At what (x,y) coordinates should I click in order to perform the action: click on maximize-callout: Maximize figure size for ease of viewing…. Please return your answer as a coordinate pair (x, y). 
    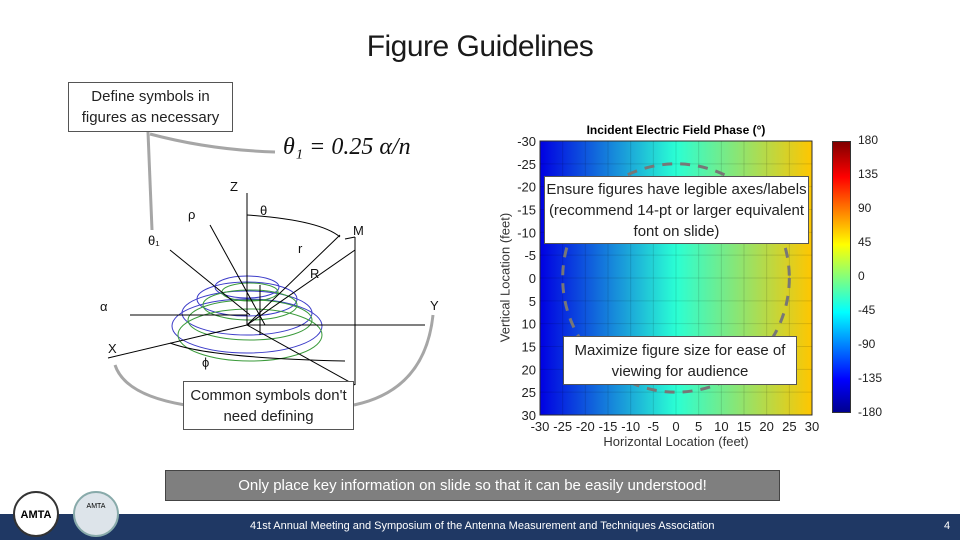
    Looking at the image, I should click on (680, 360).